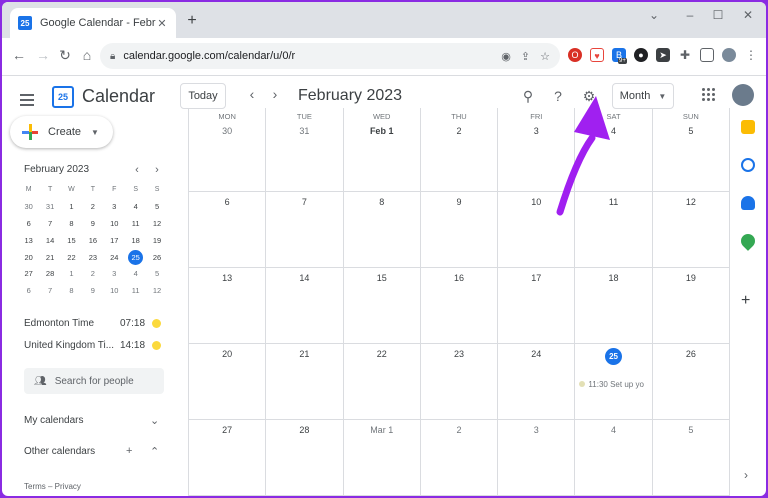 The image size is (768, 498). I want to click on day-cell: WED Feb 1, so click(381, 150).